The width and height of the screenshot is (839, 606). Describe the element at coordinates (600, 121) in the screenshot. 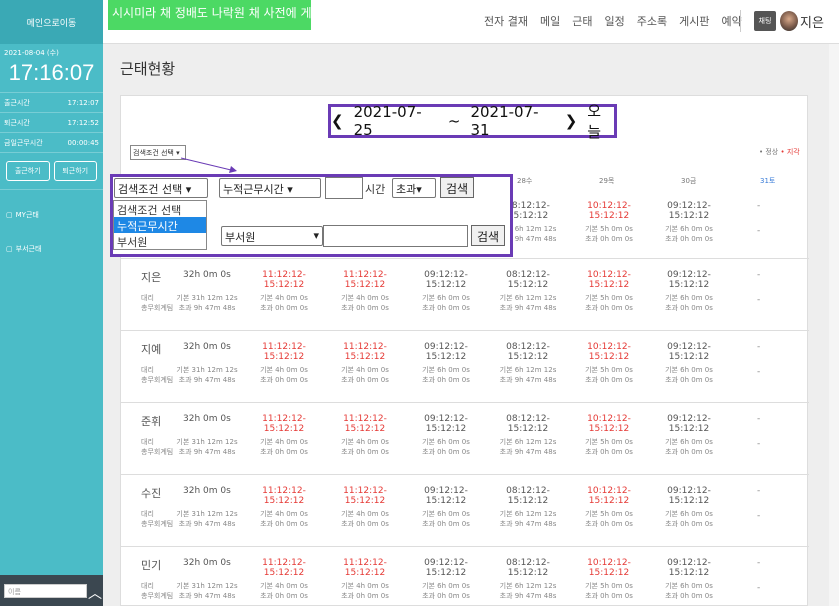

I see `today-button: 오늘` at that location.